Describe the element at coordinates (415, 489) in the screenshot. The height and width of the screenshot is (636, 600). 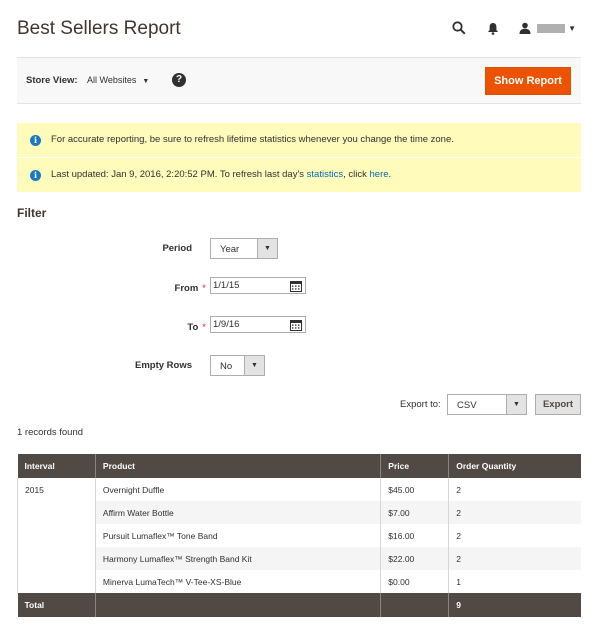
I see `price-cell: $45.00` at that location.